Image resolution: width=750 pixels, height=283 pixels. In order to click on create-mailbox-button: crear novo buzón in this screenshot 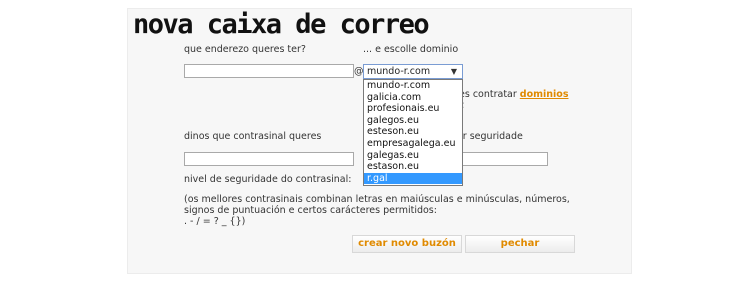, I will do `click(407, 244)`.